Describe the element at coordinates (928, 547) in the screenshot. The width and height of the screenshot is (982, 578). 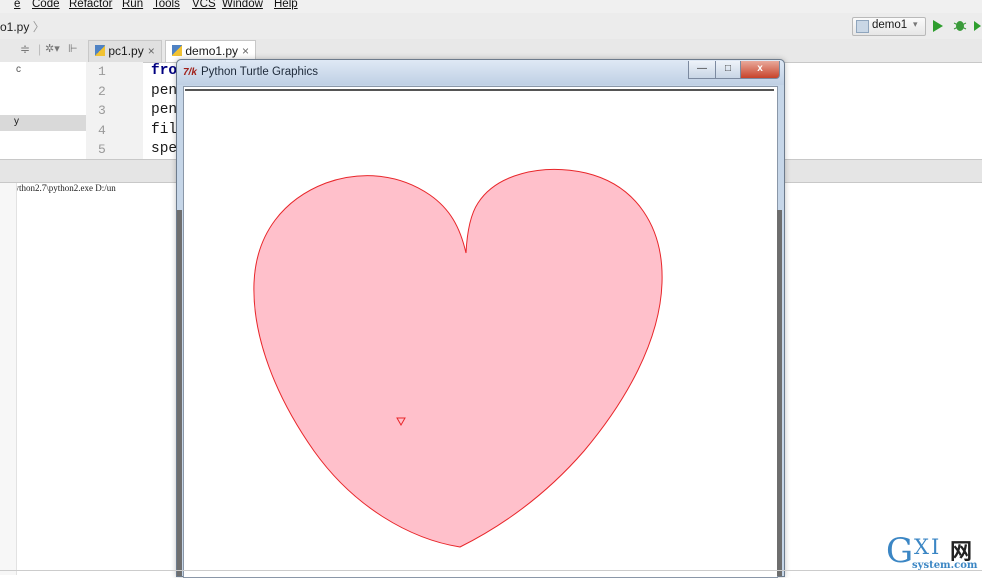
I see `watermark-xi: XI` at that location.